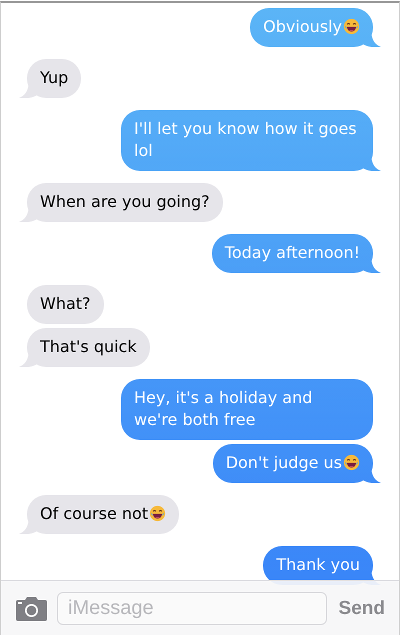  What do you see at coordinates (360, 609) in the screenshot?
I see `send-button: Send` at bounding box center [360, 609].